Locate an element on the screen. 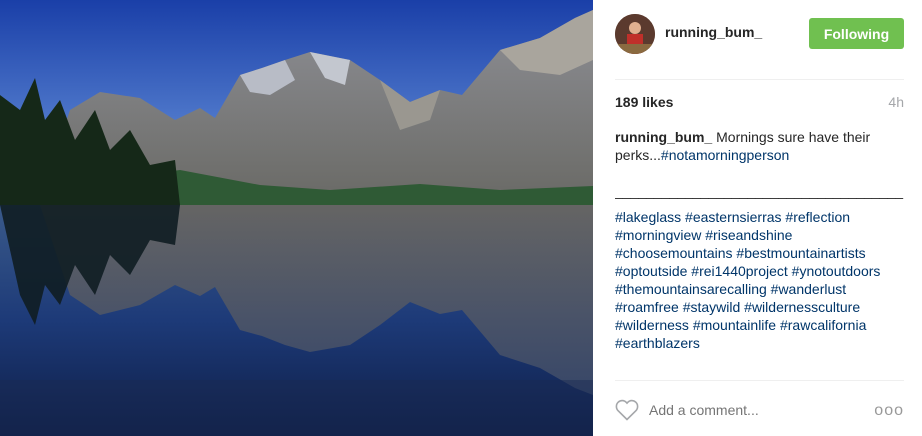 Image resolution: width=922 pixels, height=436 pixels. caption-hashtag: #notamorningperson is located at coordinates (725, 155).